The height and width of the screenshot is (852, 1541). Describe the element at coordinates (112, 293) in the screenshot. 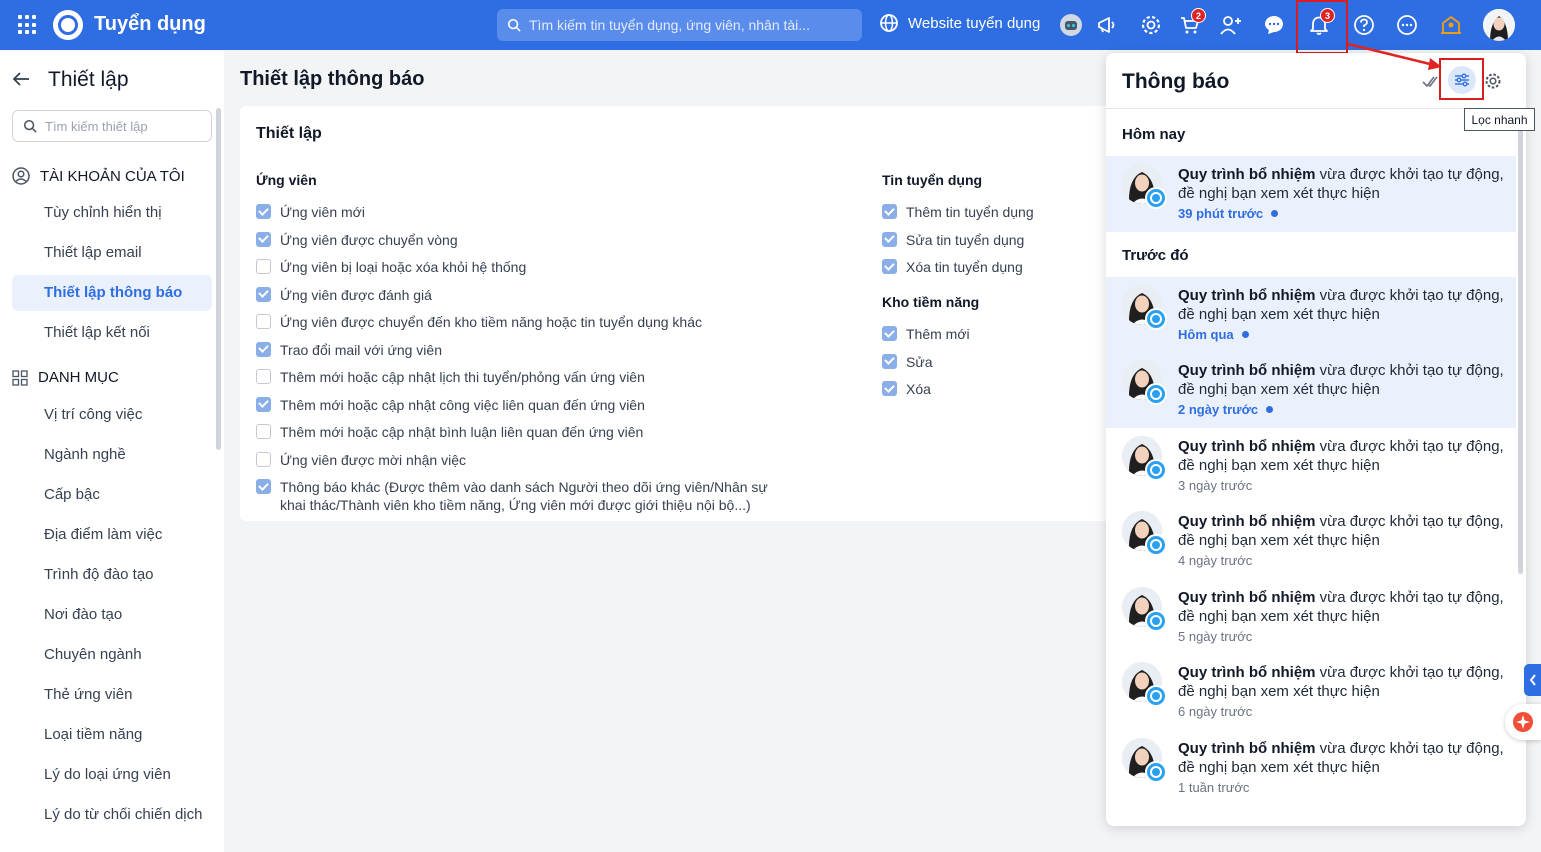

I see `sidebar-item-notifications: Thiết lập thông báo` at that location.